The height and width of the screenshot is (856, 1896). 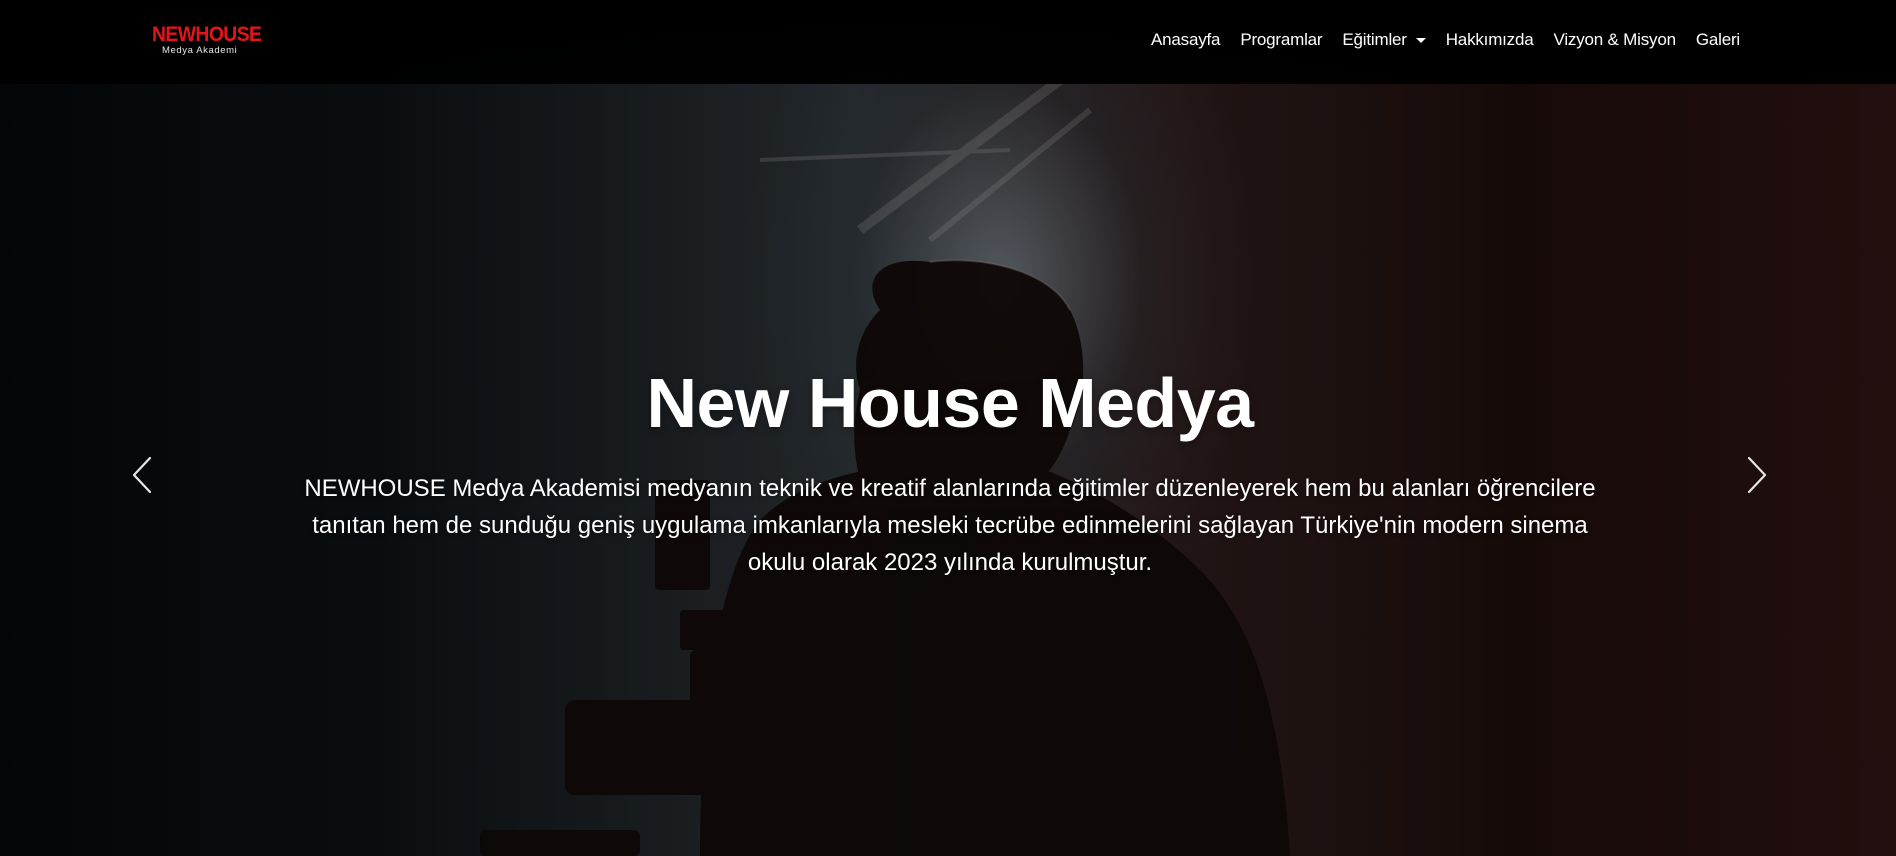 What do you see at coordinates (1490, 40) in the screenshot?
I see `nav-item-hakkimizda: Hakkımızda` at bounding box center [1490, 40].